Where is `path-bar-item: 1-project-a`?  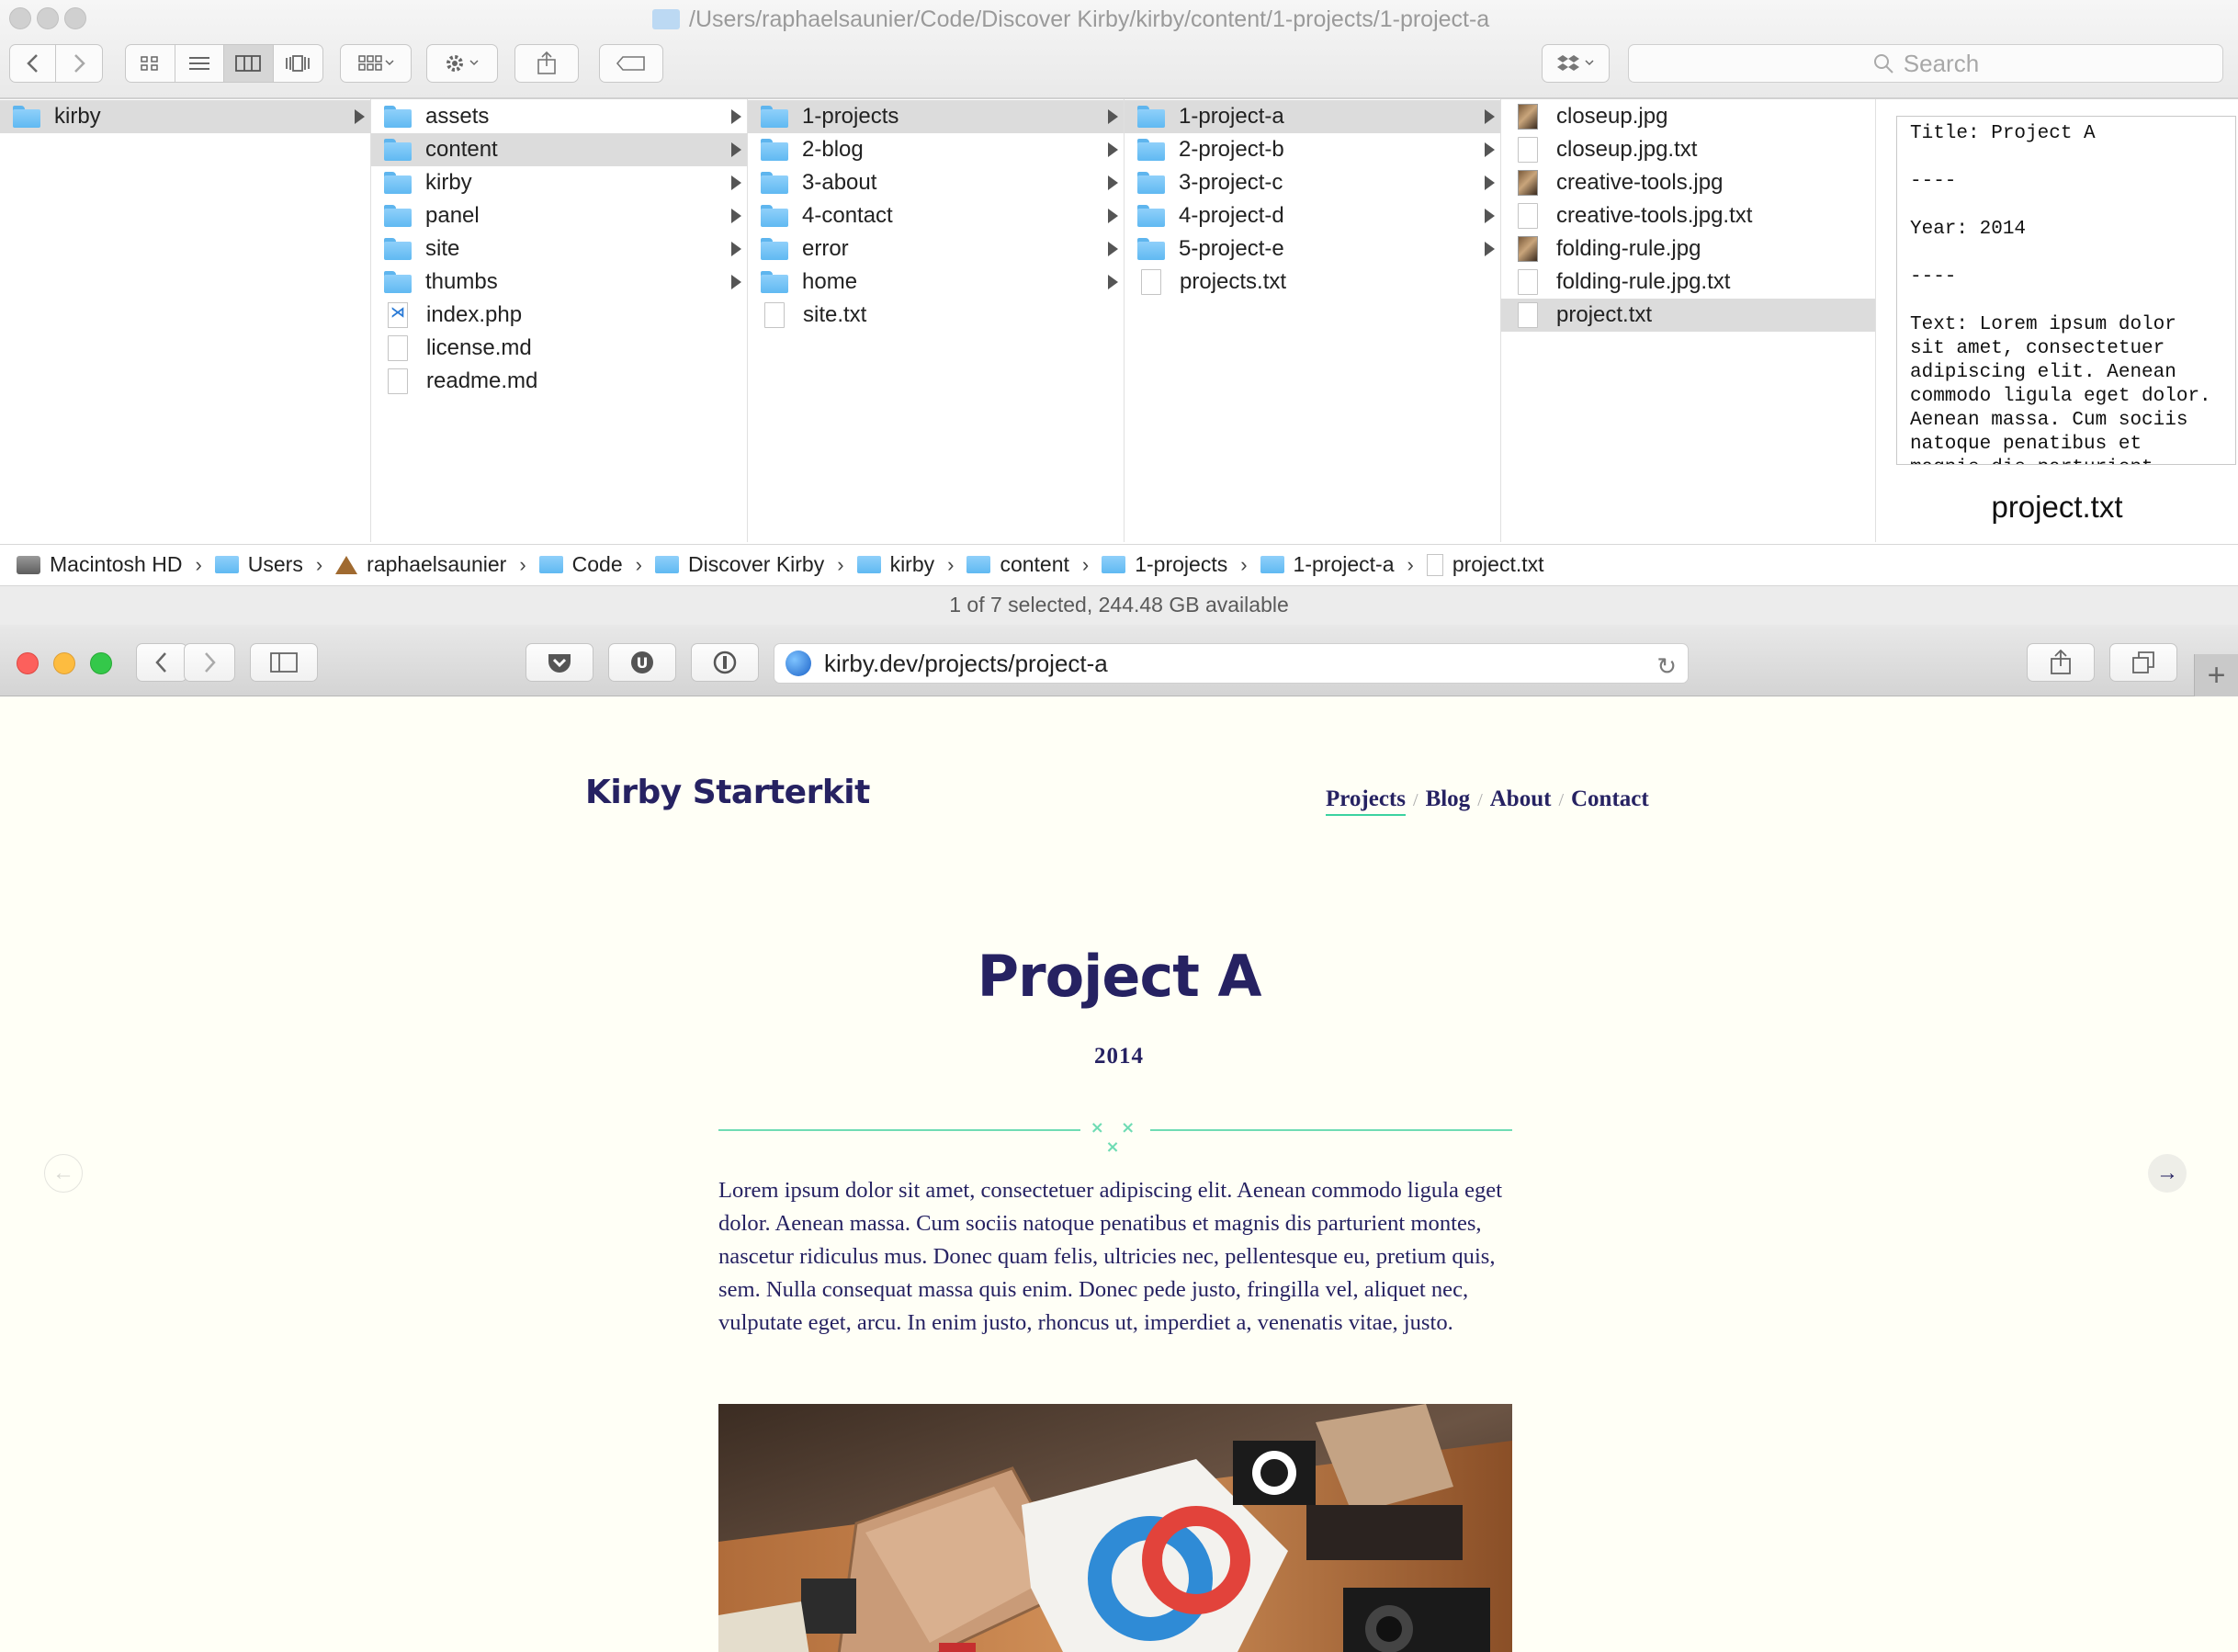
path-bar-item: 1-project-a is located at coordinates (1327, 564).